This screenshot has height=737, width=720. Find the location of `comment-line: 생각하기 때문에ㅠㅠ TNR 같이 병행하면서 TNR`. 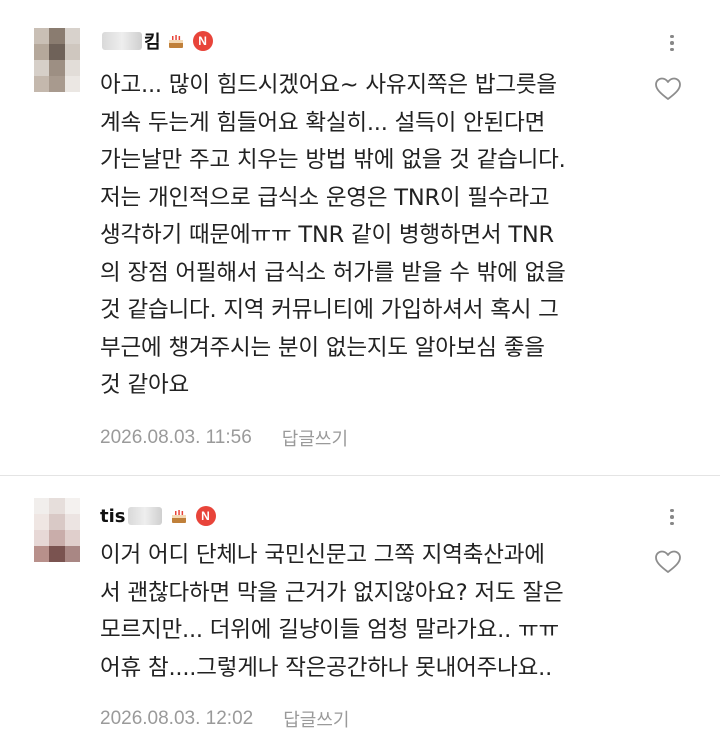

comment-line: 생각하기 때문에ㅠㅠ TNR 같이 병행하면서 TNR is located at coordinates (327, 235).